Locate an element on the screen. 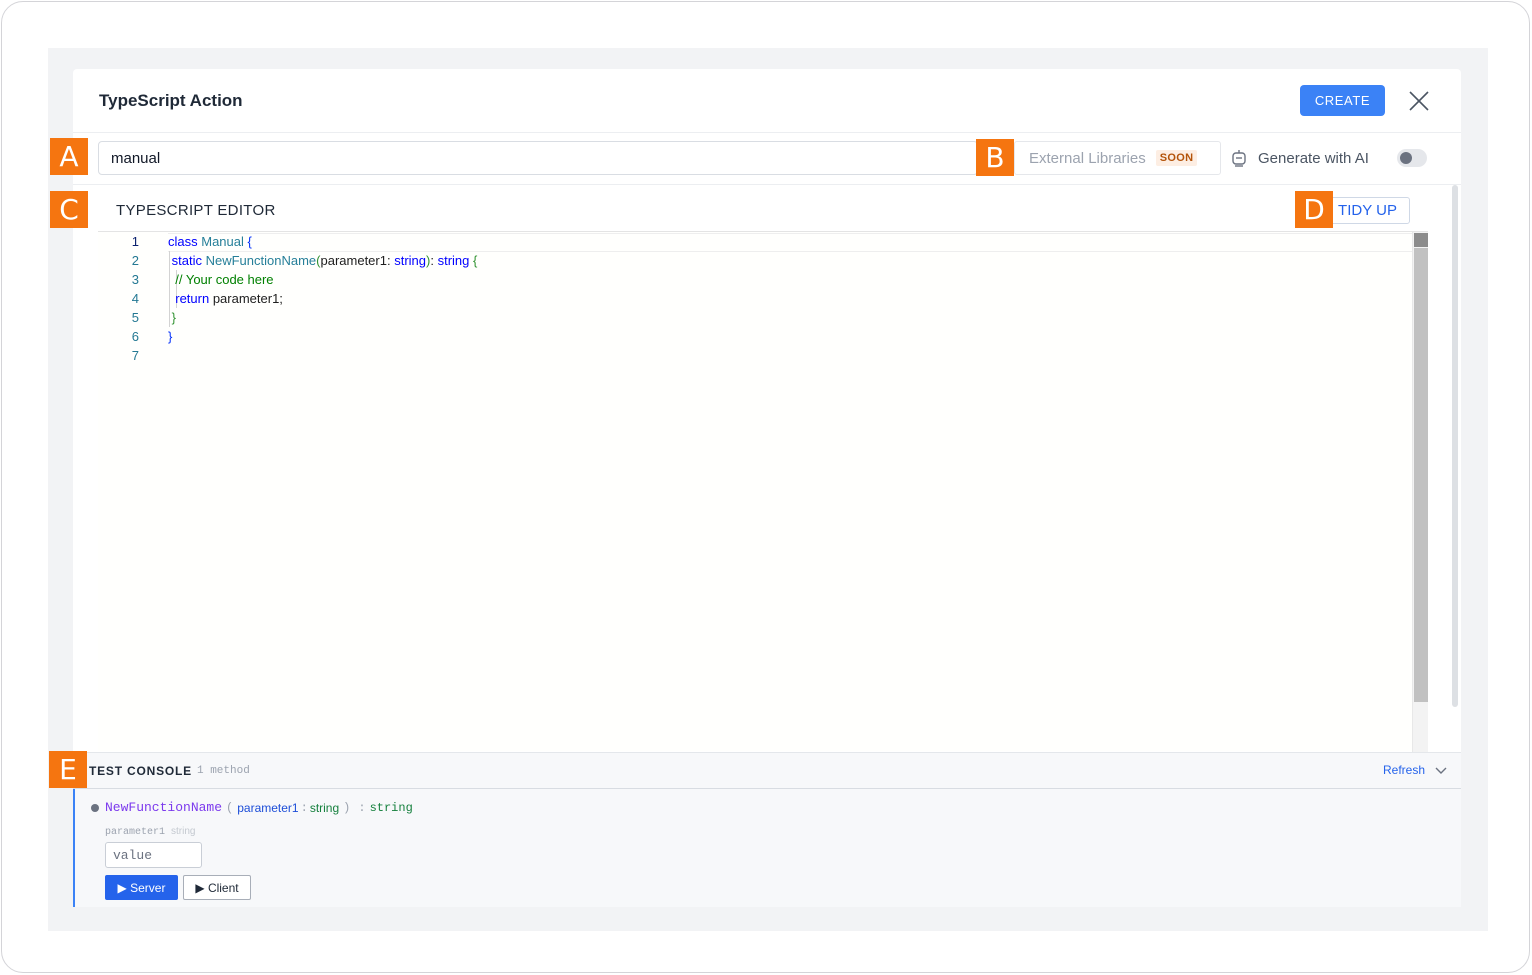 This screenshot has height=975, width=1532. code-class-name: Manual is located at coordinates (222, 241).